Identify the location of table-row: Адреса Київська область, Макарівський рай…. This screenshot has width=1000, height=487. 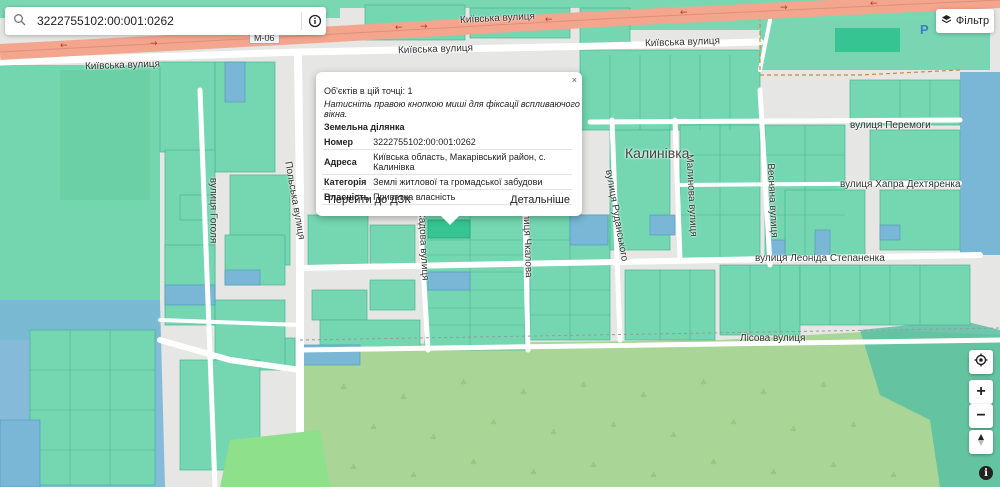
(447, 162).